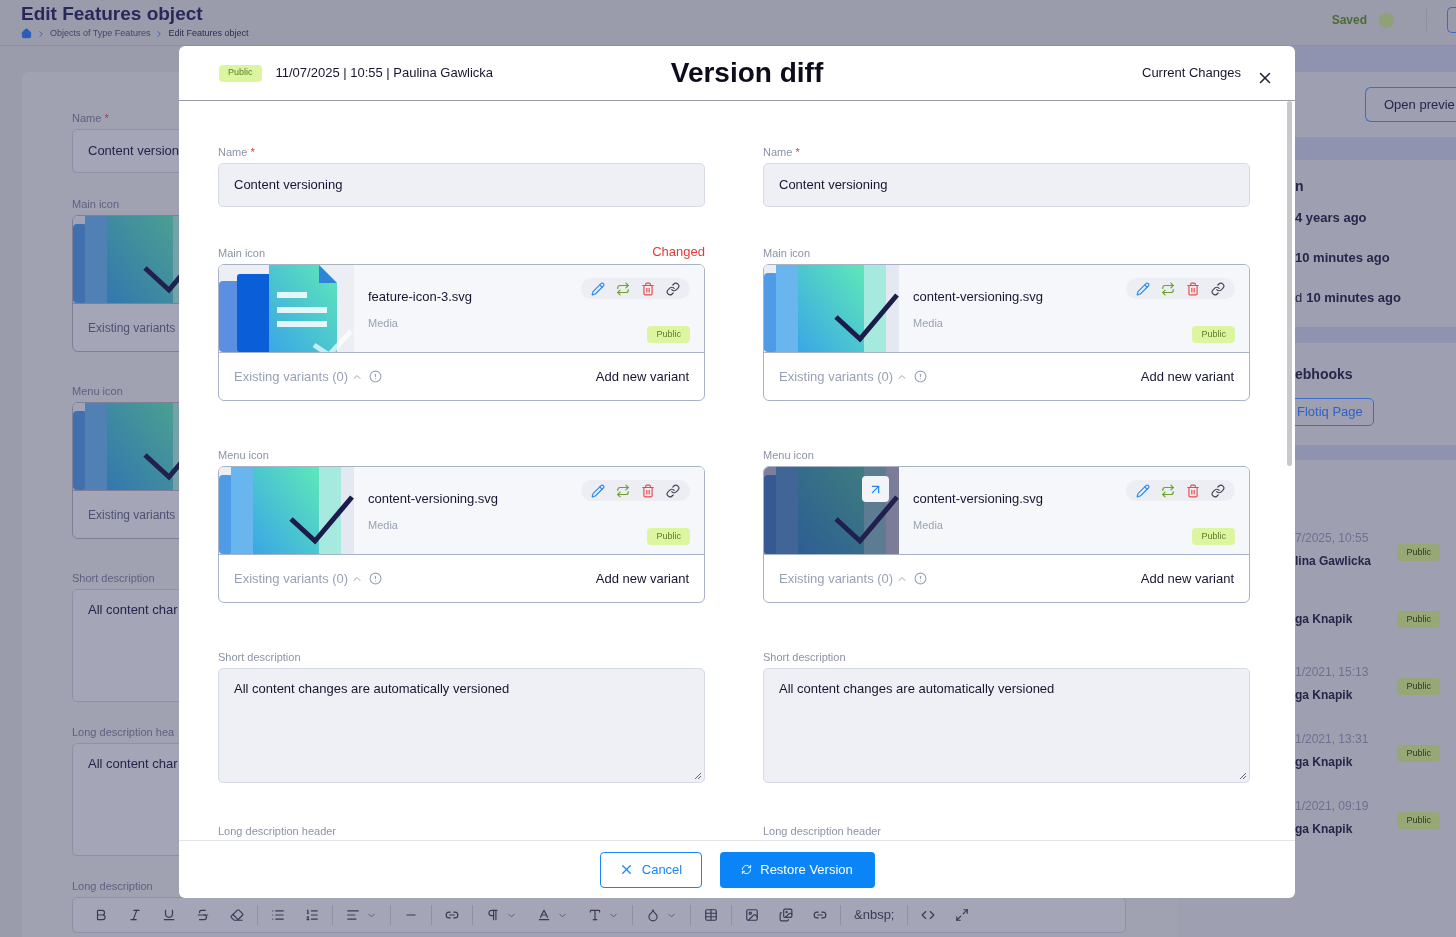  I want to click on font-icon, so click(544, 915).